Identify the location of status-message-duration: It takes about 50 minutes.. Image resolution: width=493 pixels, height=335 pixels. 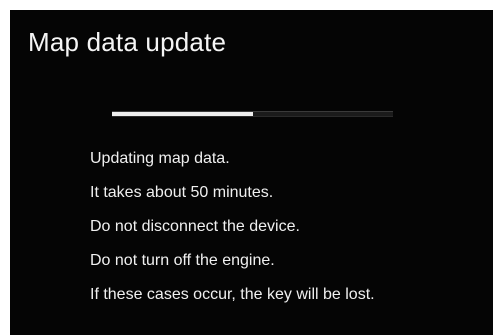
(182, 192).